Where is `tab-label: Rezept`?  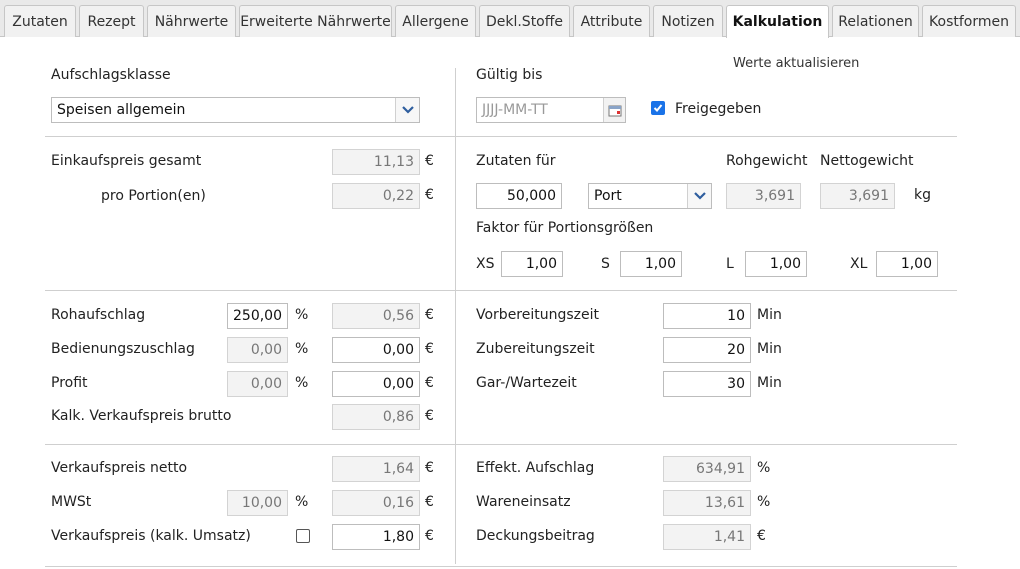 tab-label: Rezept is located at coordinates (111, 21).